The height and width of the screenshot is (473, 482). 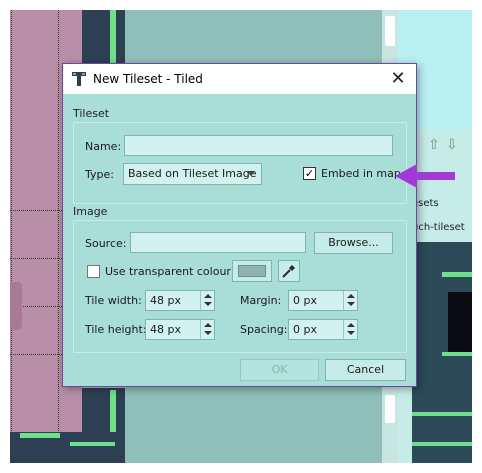 What do you see at coordinates (251, 173) in the screenshot?
I see `chevron-down-icon` at bounding box center [251, 173].